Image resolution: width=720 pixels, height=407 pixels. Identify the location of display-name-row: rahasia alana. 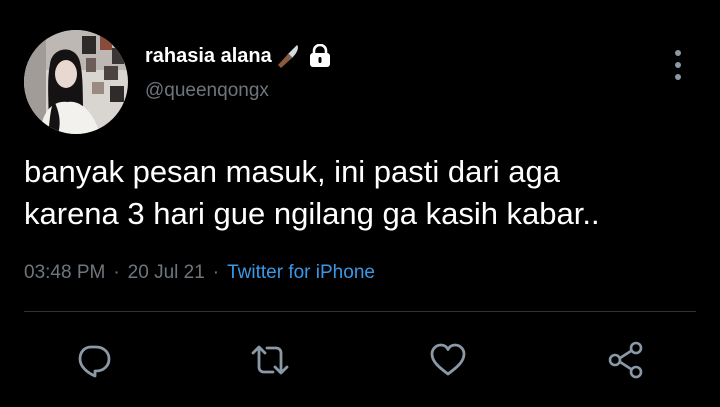
(238, 56).